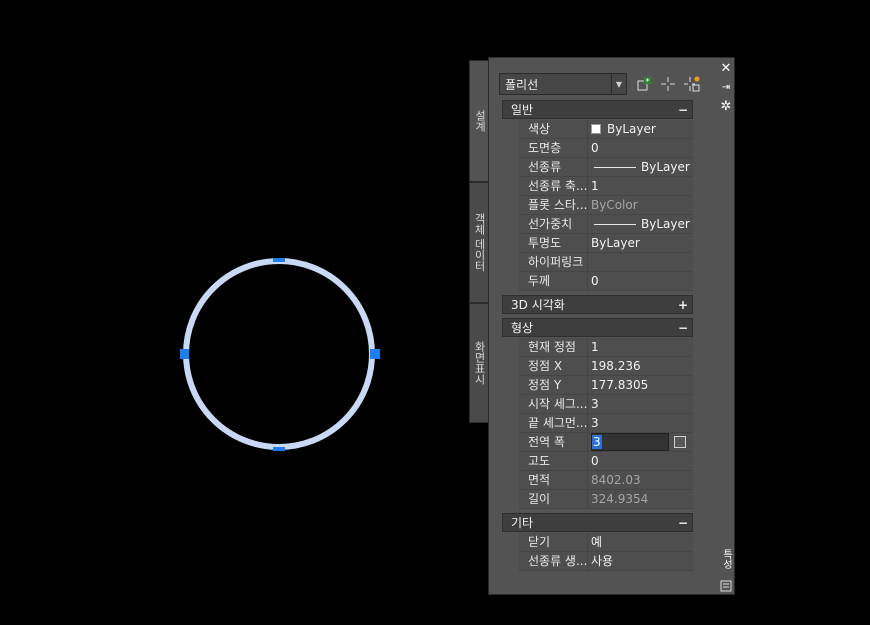 The image size is (870, 625). I want to click on pickadd-icon, so click(692, 84).